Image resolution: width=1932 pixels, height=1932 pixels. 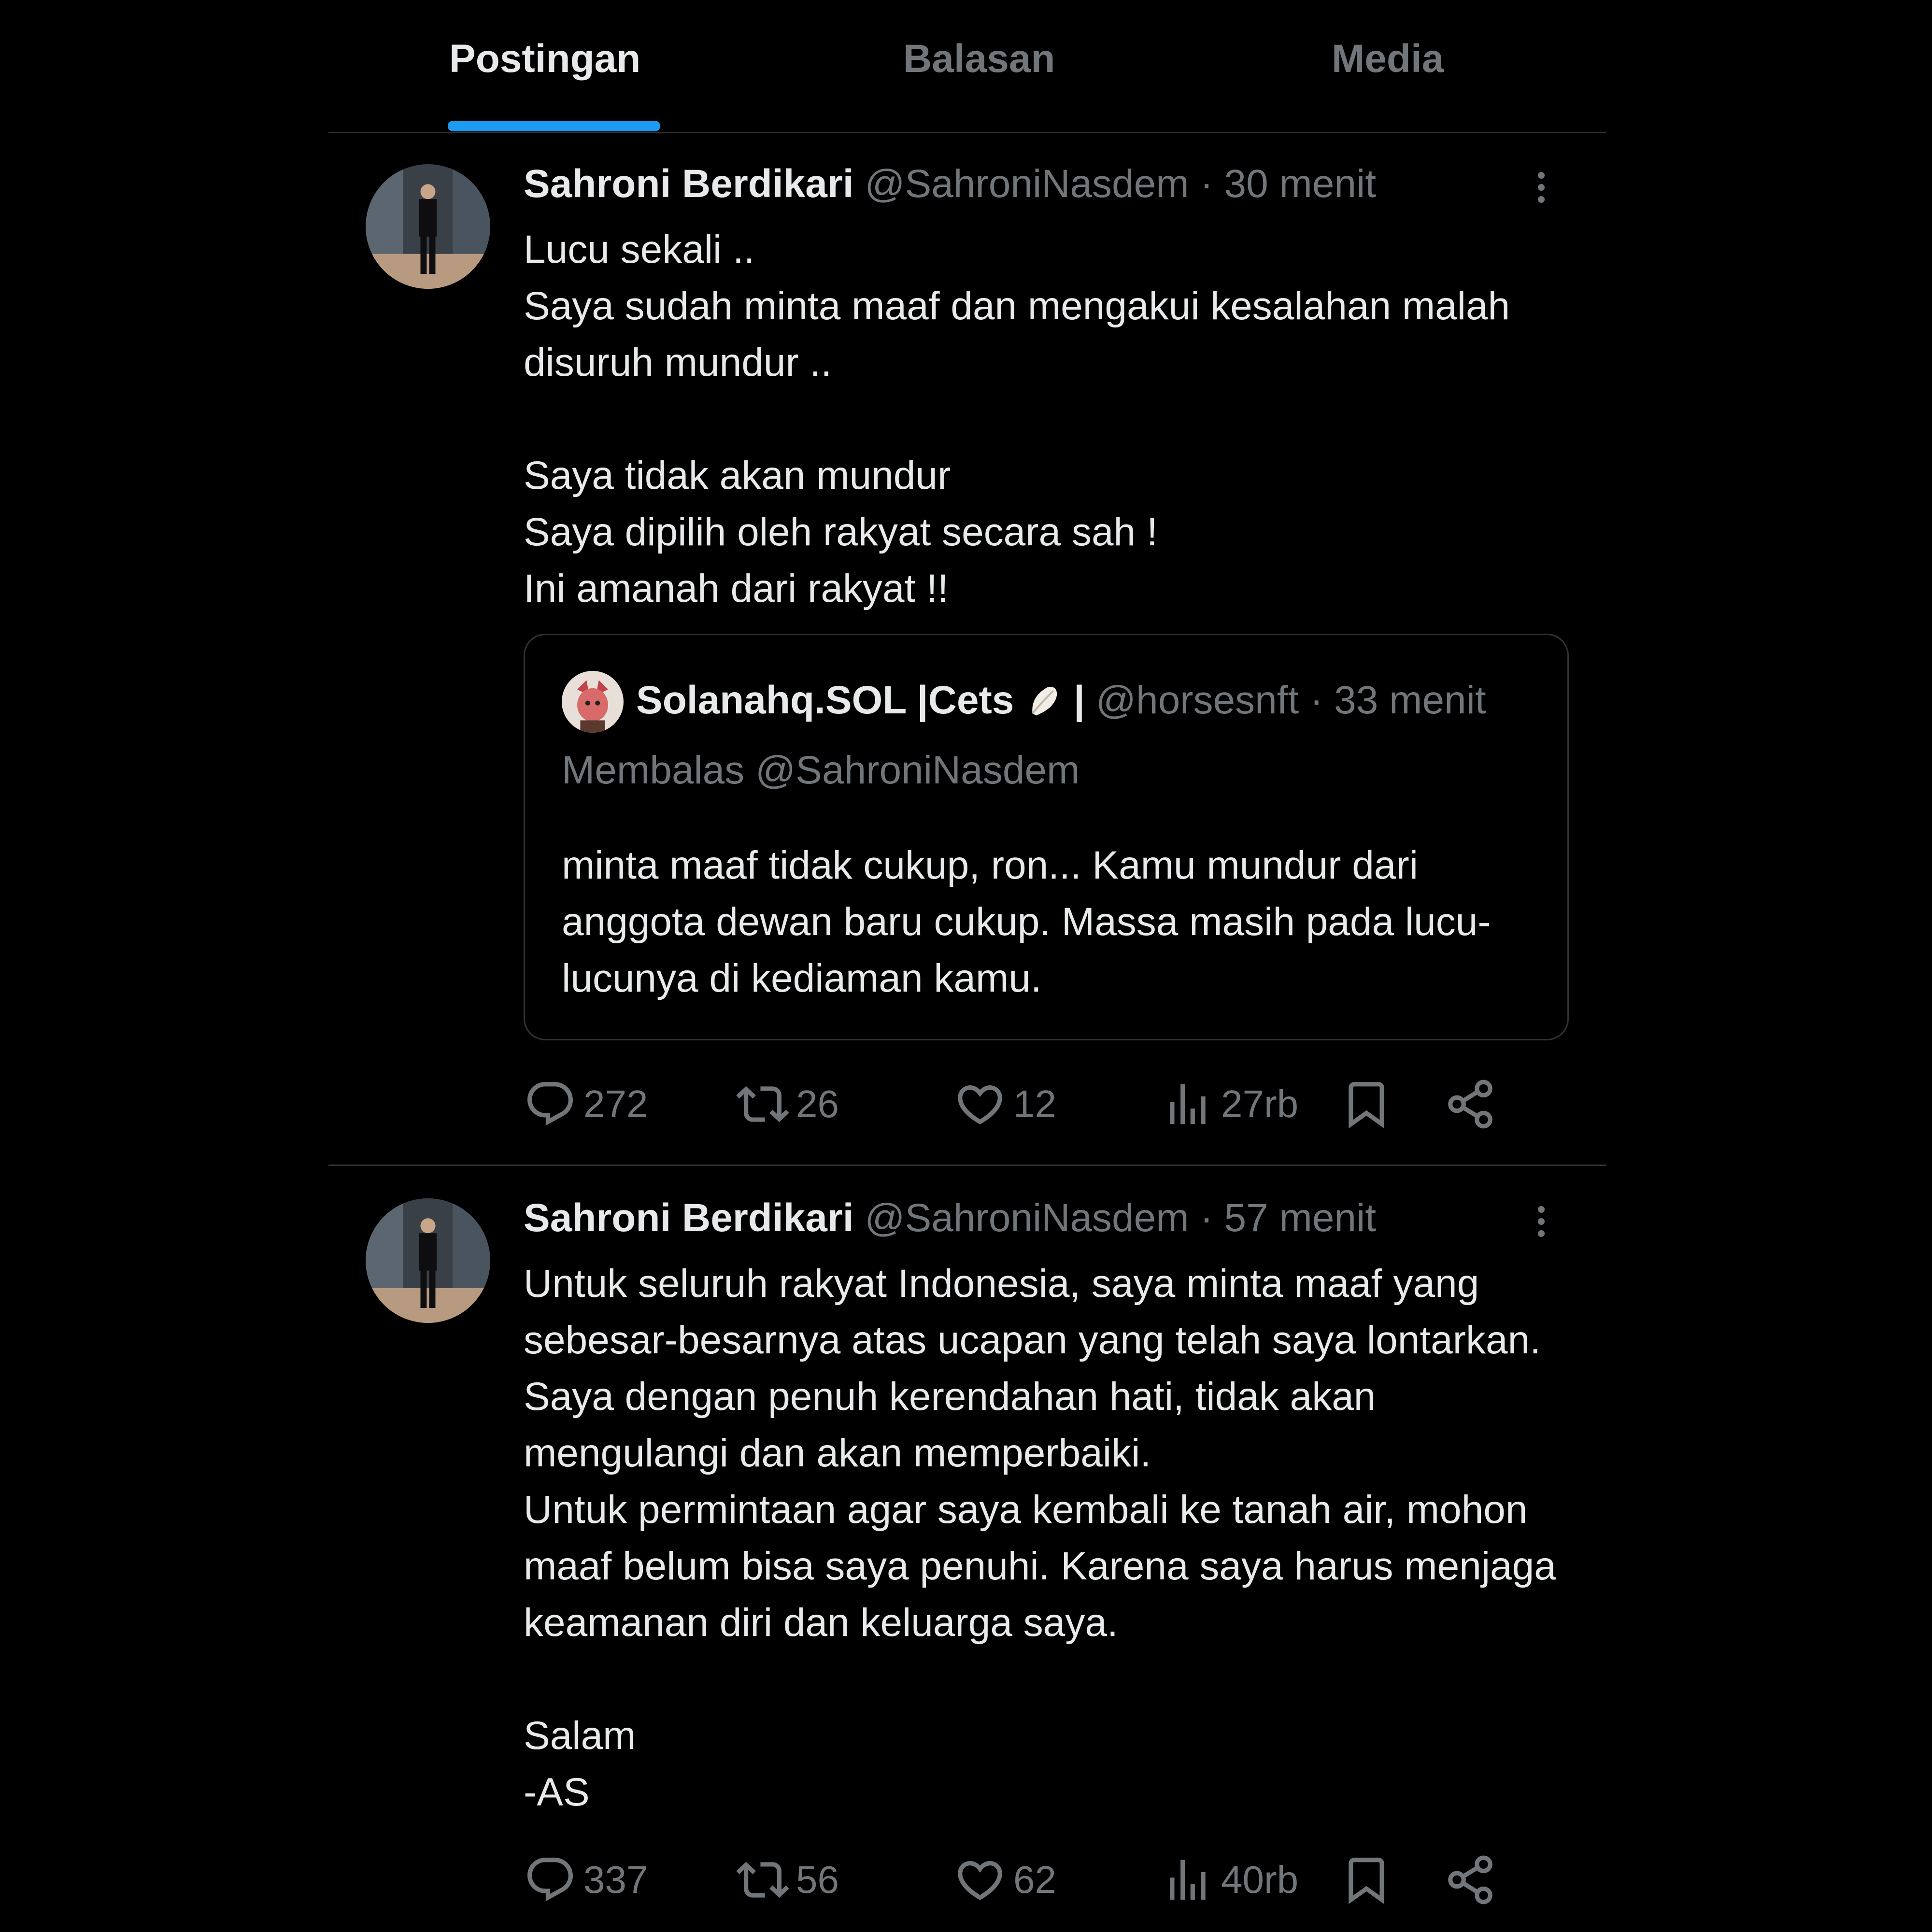 I want to click on post-actions: 272 26 12 27rb, so click(x=1055, y=1104).